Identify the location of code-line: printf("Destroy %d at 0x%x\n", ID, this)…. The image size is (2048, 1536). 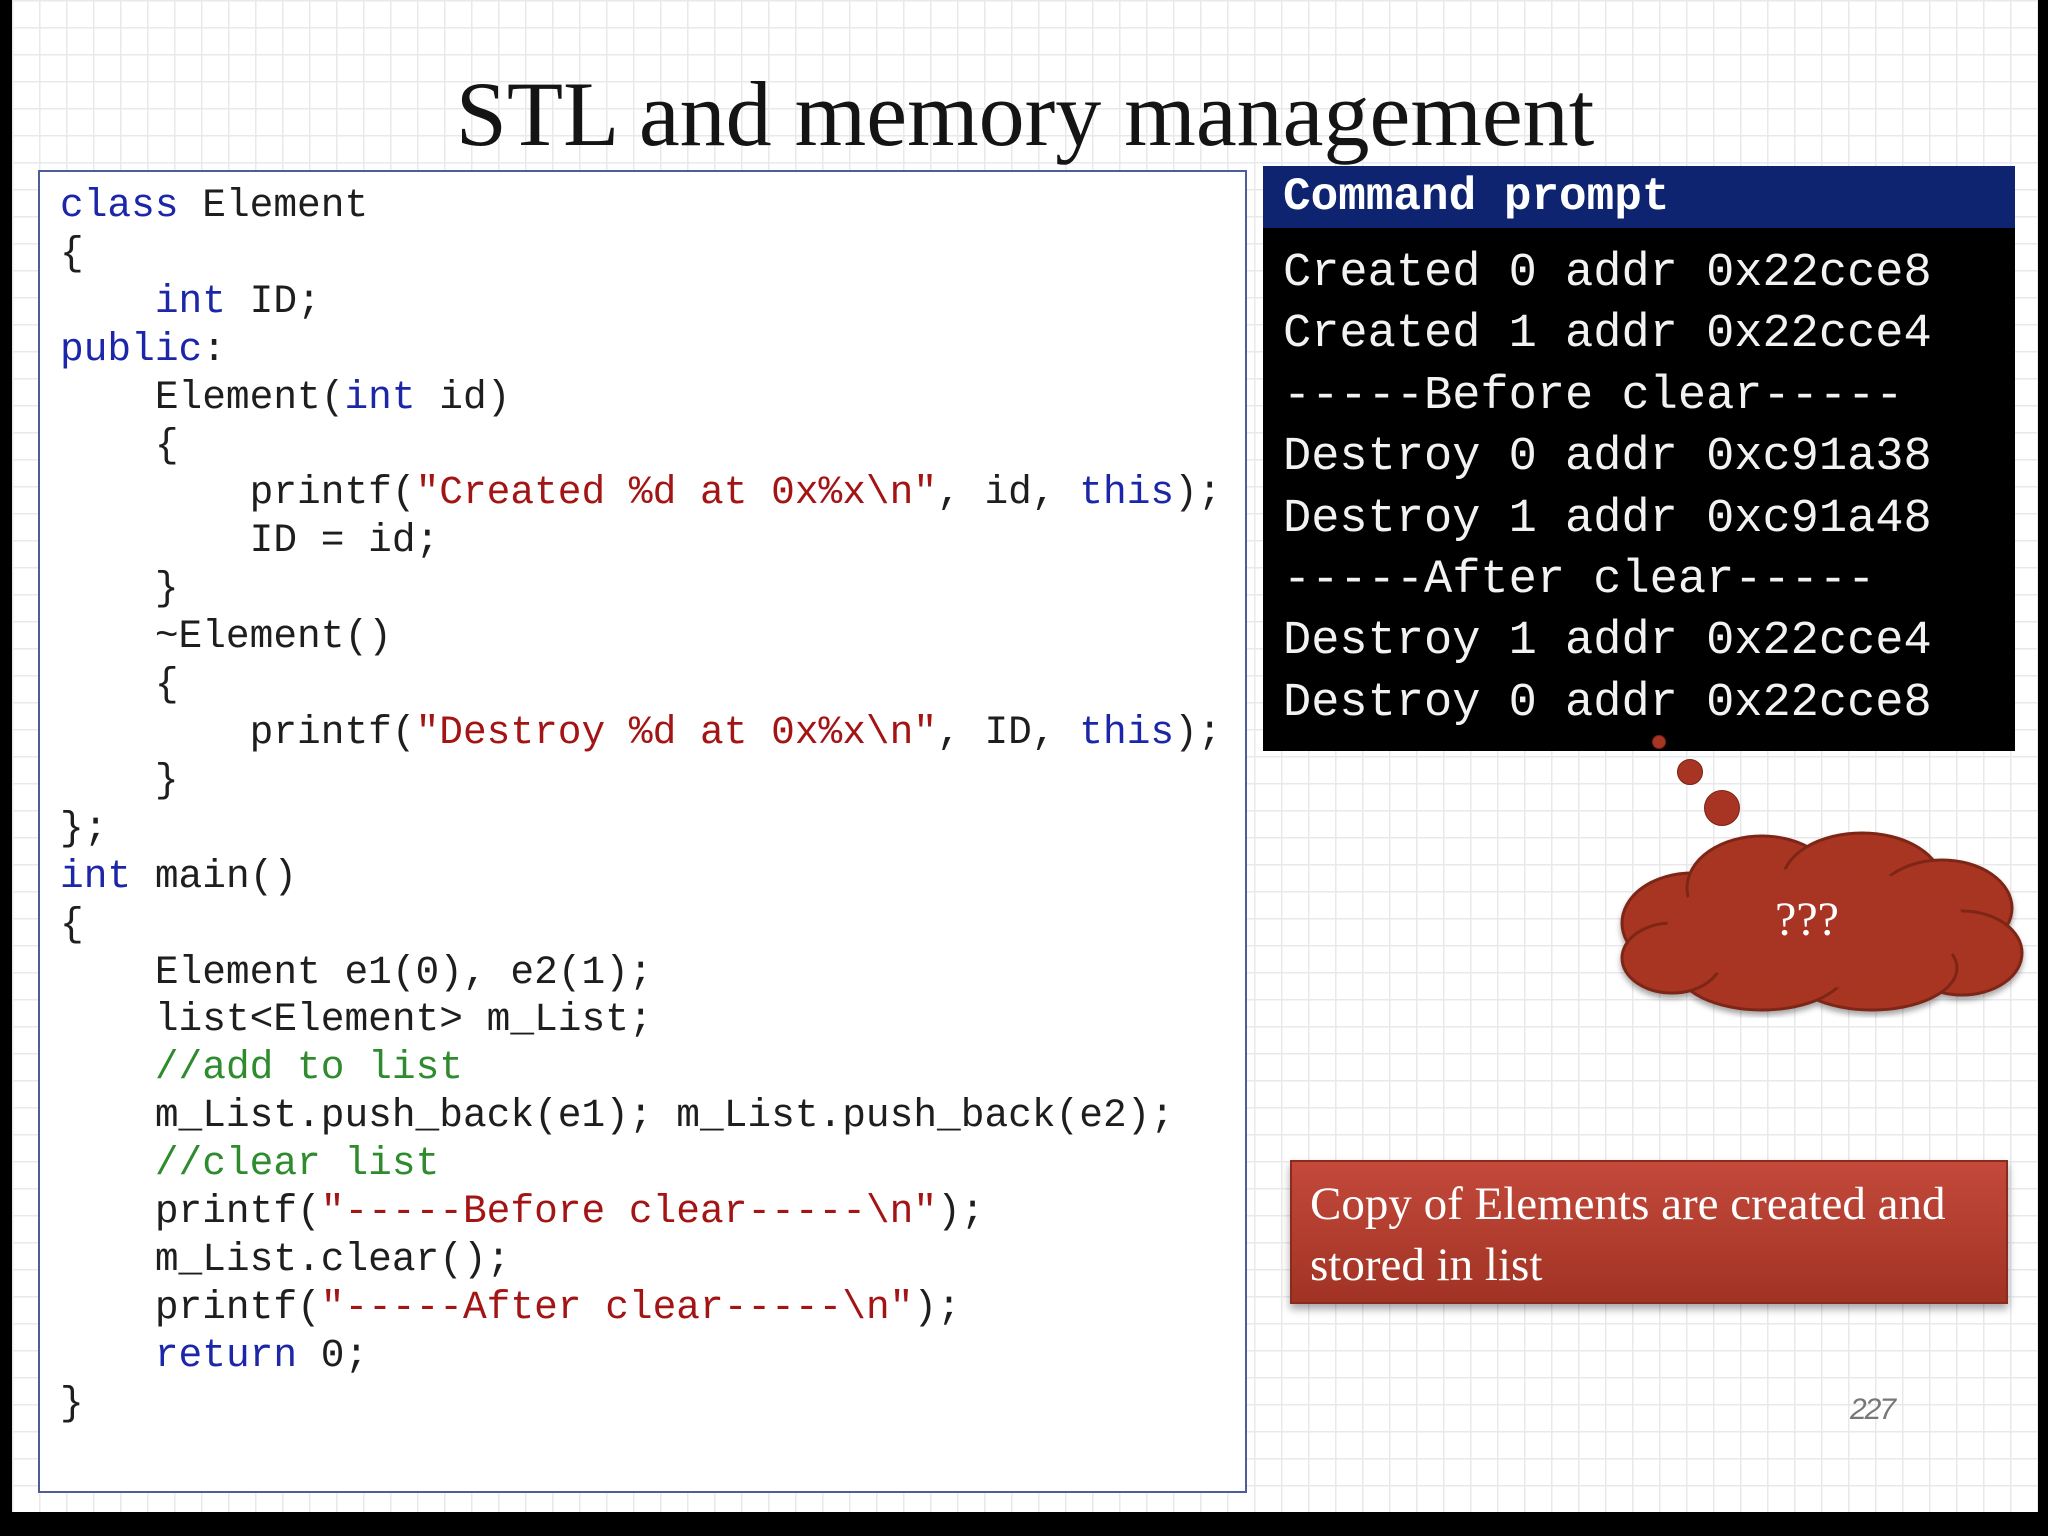
(641, 732).